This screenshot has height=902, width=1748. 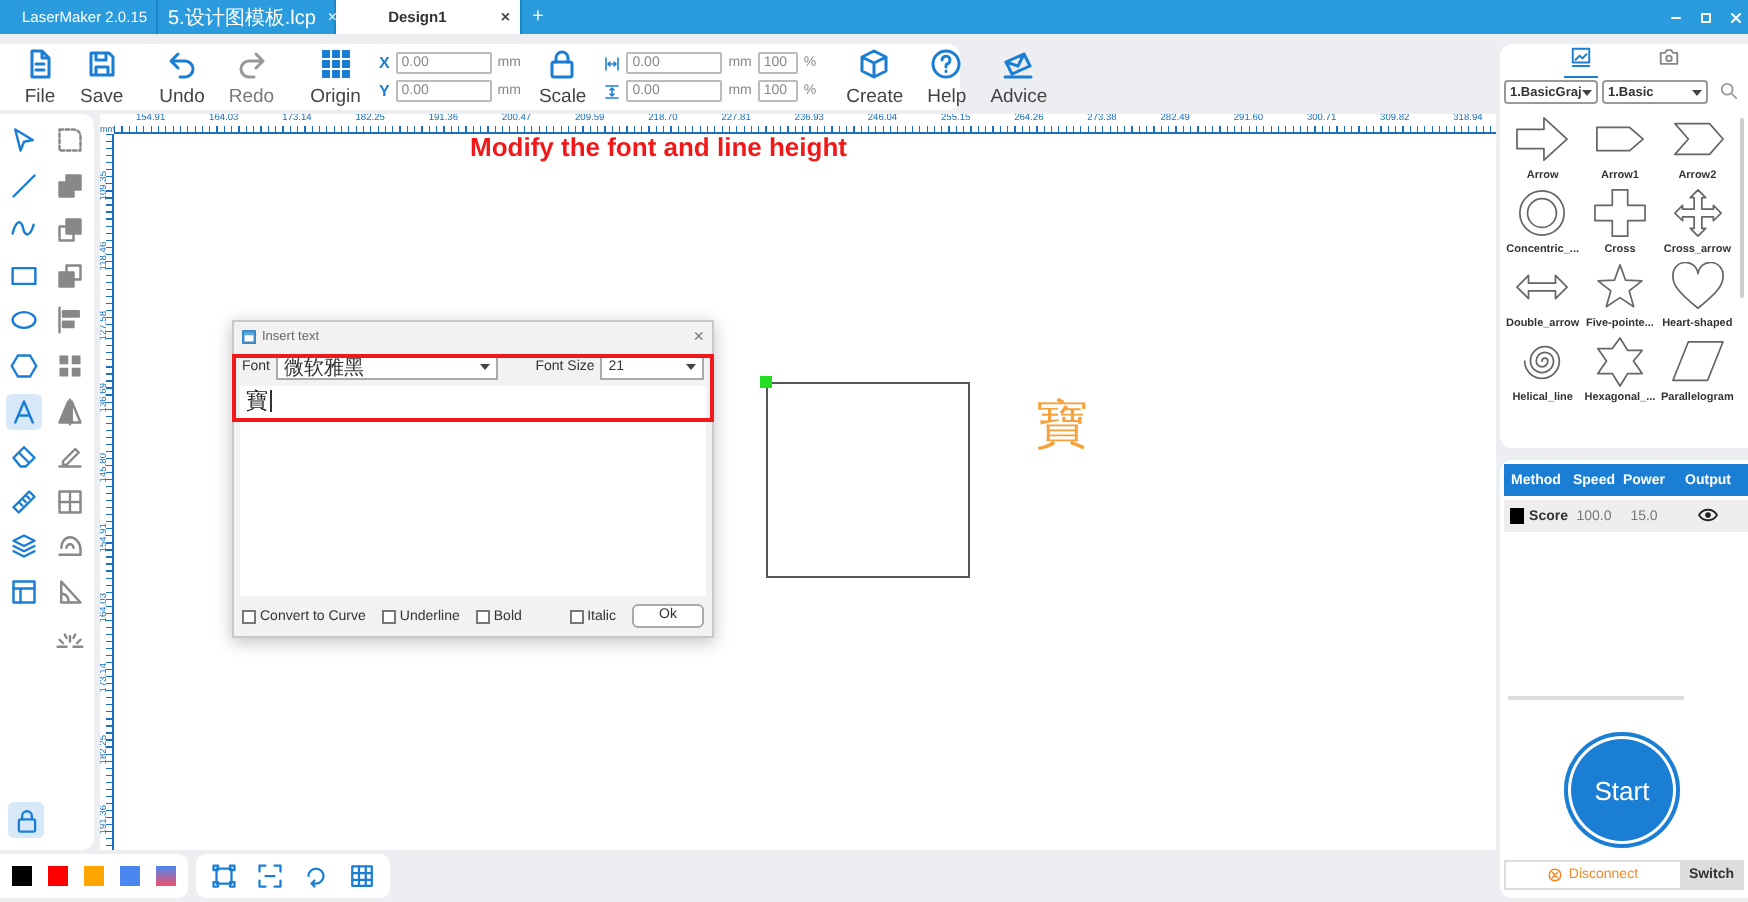 I want to click on text-tool-icon, so click(x=23, y=411).